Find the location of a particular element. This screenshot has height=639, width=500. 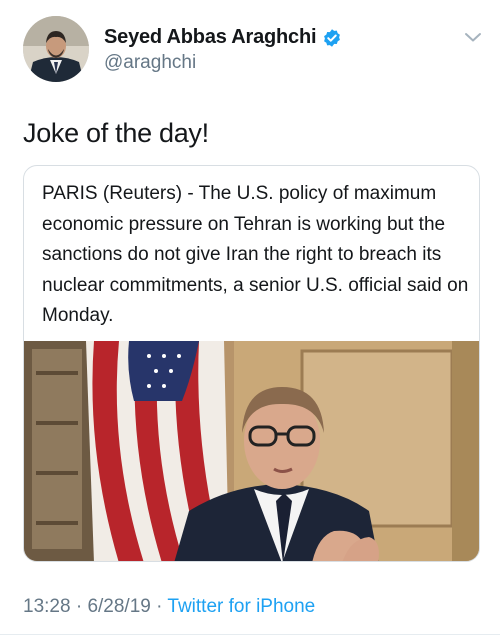

display-name: Seyed Abbas Araghchi is located at coordinates (210, 37).